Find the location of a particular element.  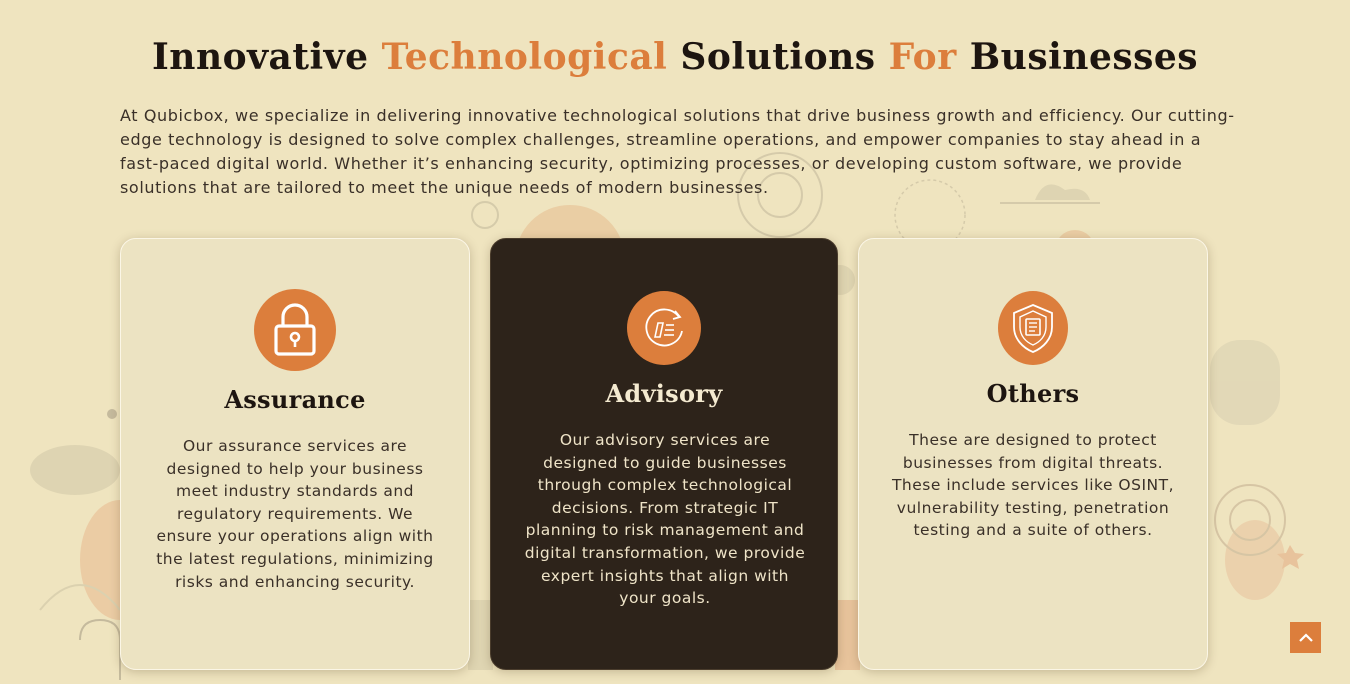

card-title: Advisory is located at coordinates (664, 393).